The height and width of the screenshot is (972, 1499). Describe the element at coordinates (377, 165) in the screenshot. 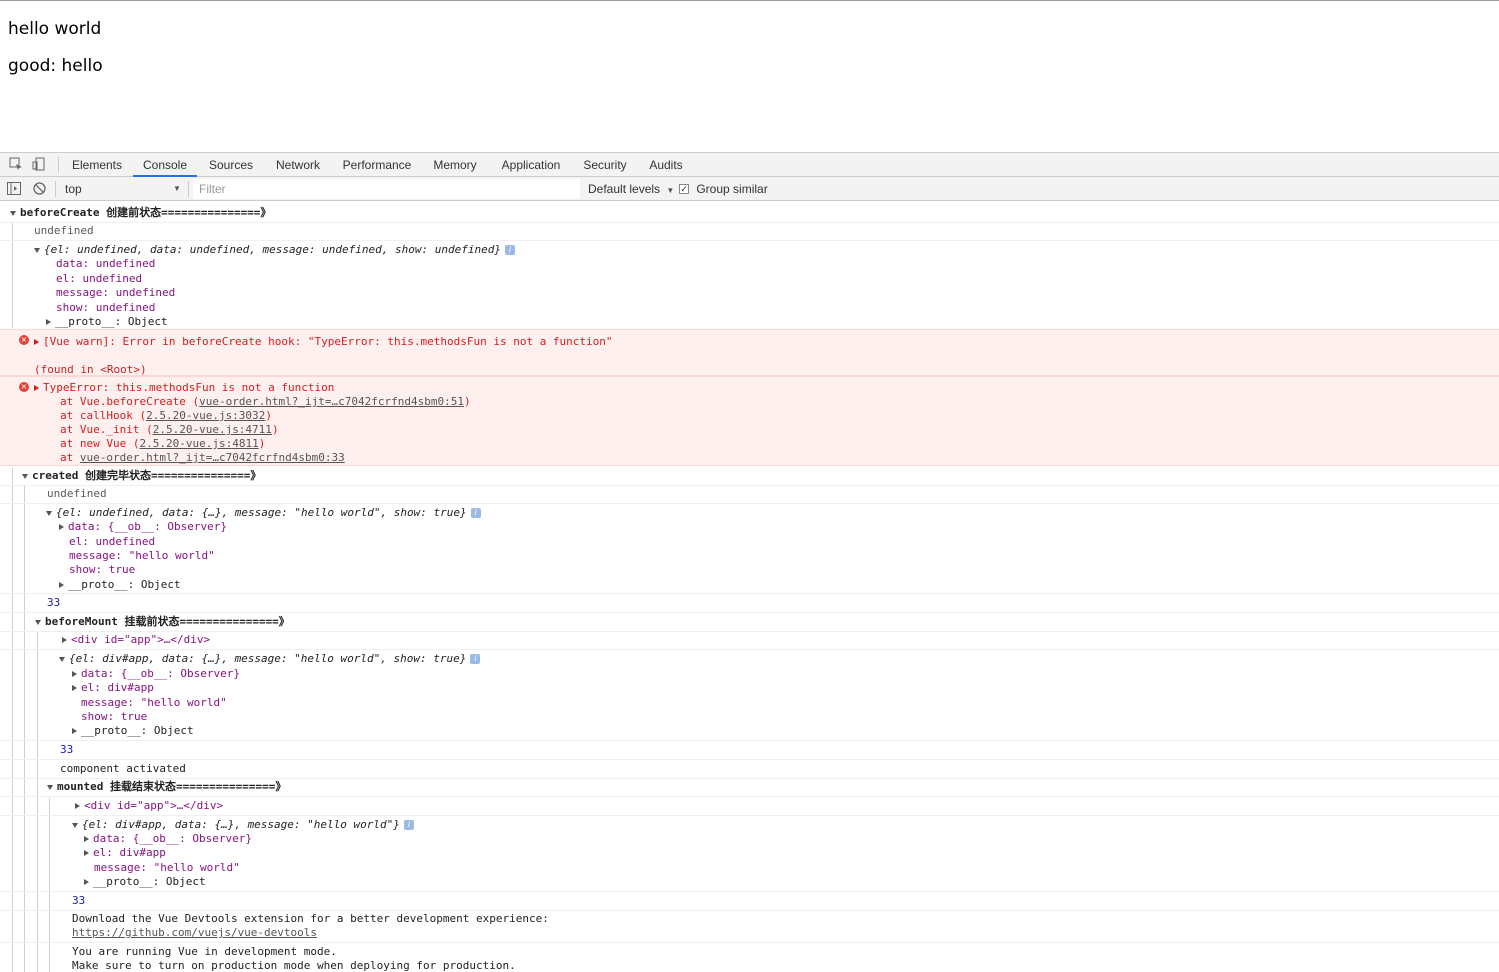

I see `tab-performance: Performance` at that location.